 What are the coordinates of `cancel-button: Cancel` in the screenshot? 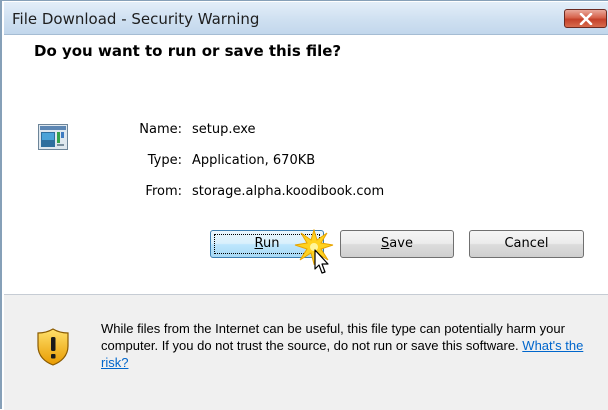 It's located at (526, 244).